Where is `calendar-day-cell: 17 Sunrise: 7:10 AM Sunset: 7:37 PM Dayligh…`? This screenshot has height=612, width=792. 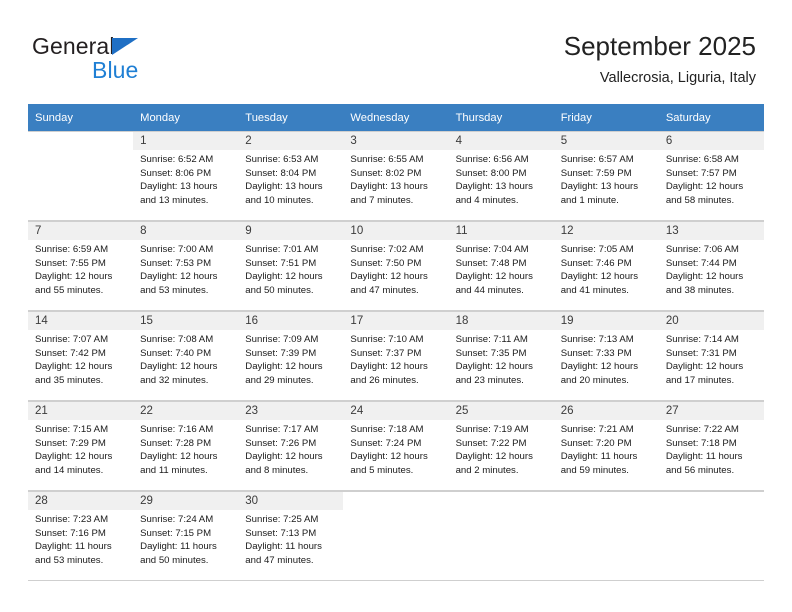 calendar-day-cell: 17 Sunrise: 7:10 AM Sunset: 7:37 PM Dayligh… is located at coordinates (396, 356).